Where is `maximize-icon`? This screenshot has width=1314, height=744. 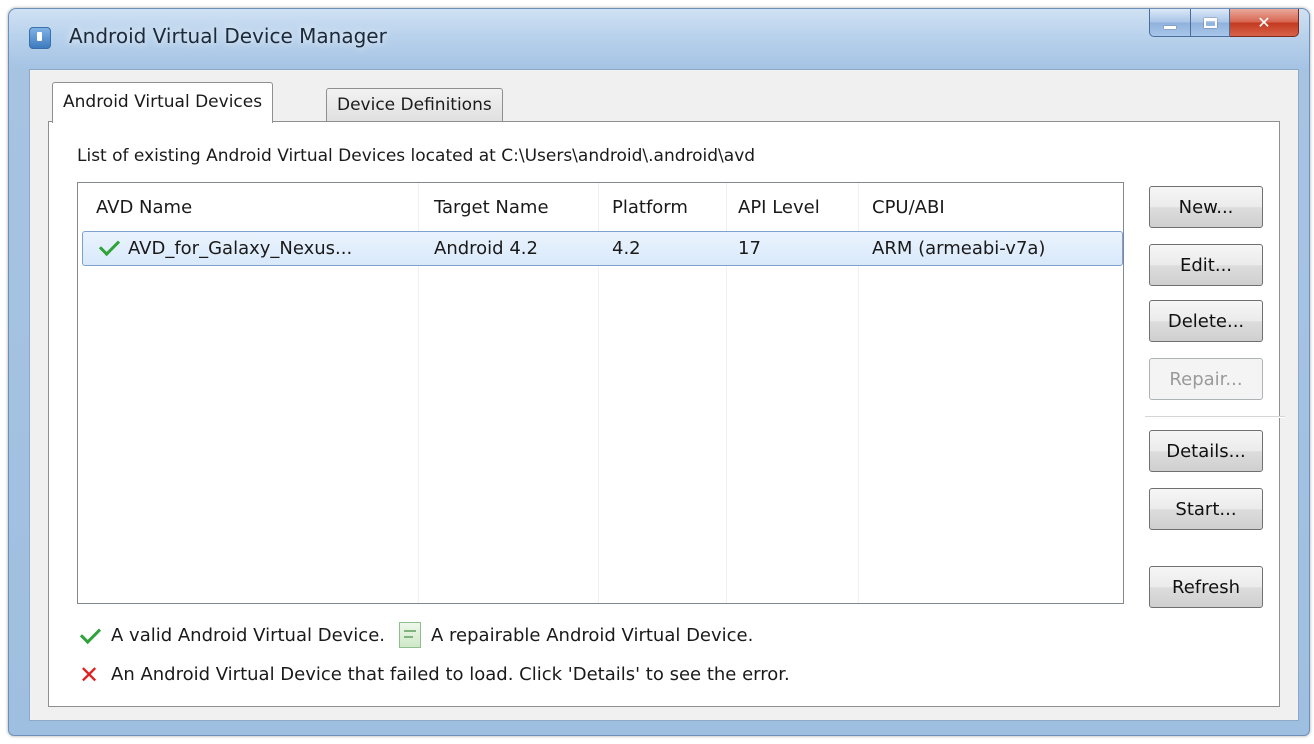
maximize-icon is located at coordinates (1210, 22).